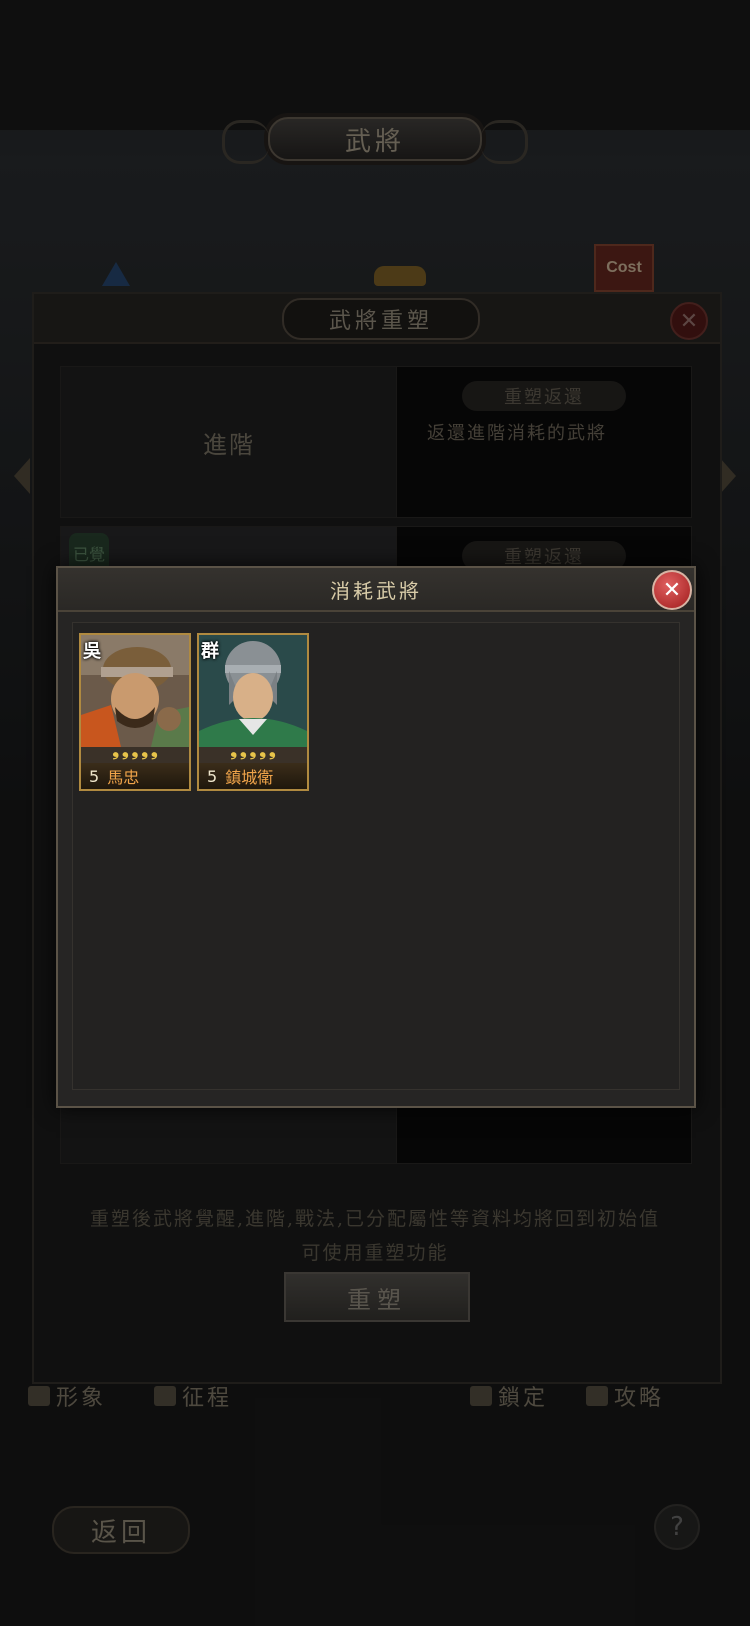 The width and height of the screenshot is (750, 1626). What do you see at coordinates (123, 777) in the screenshot?
I see `general-name: 馬忠` at bounding box center [123, 777].